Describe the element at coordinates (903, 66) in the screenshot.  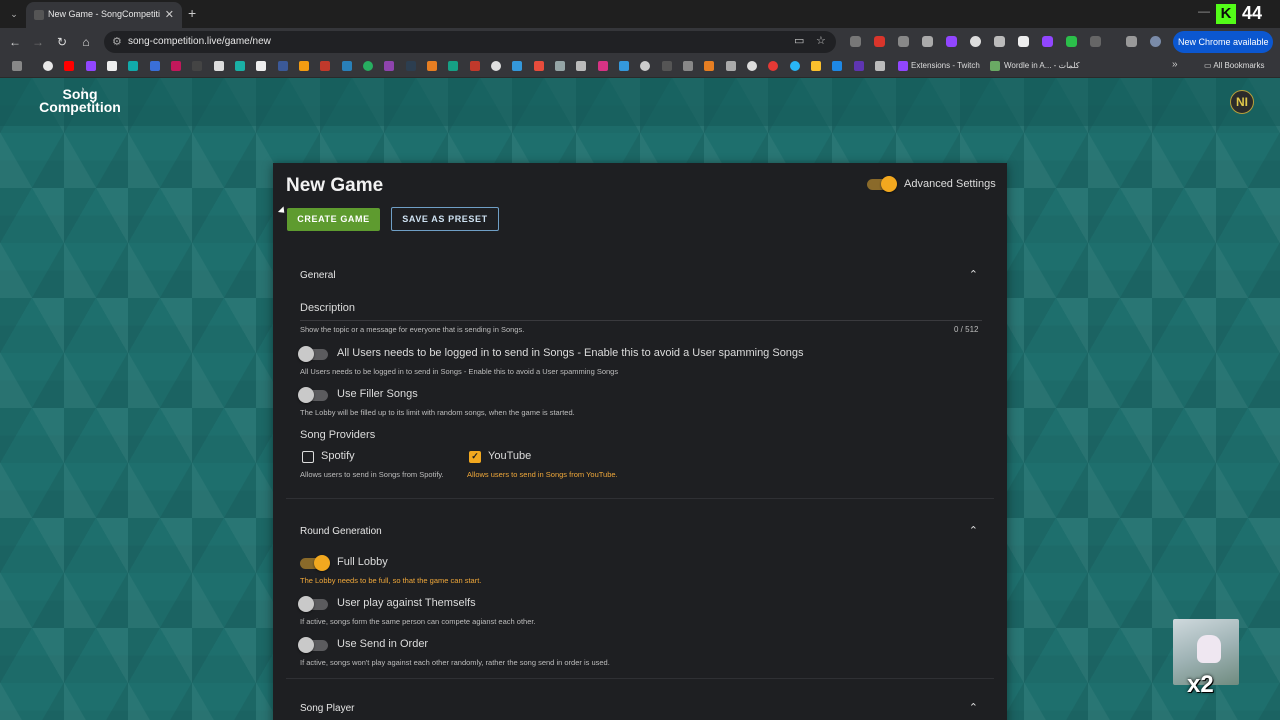
I see `bookmark-extension-icon` at that location.